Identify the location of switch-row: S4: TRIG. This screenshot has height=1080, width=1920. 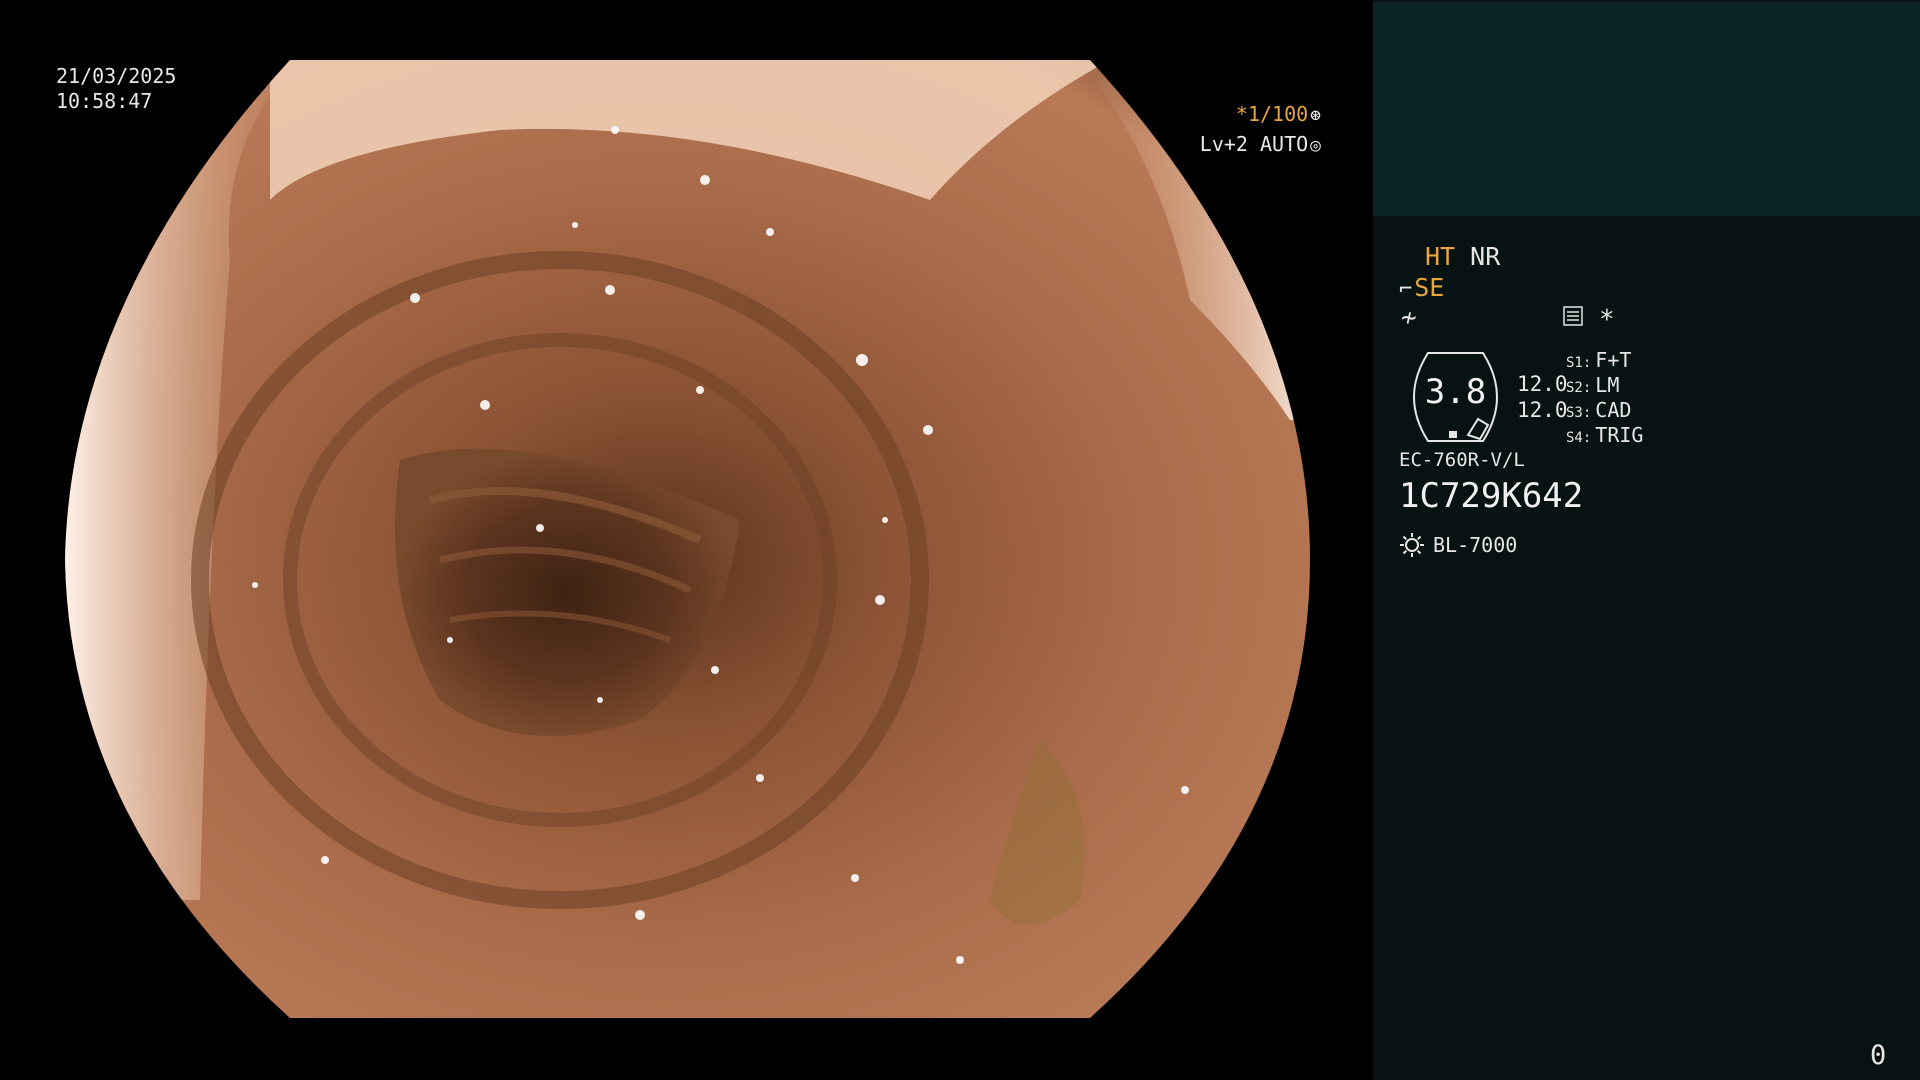
(1605, 435).